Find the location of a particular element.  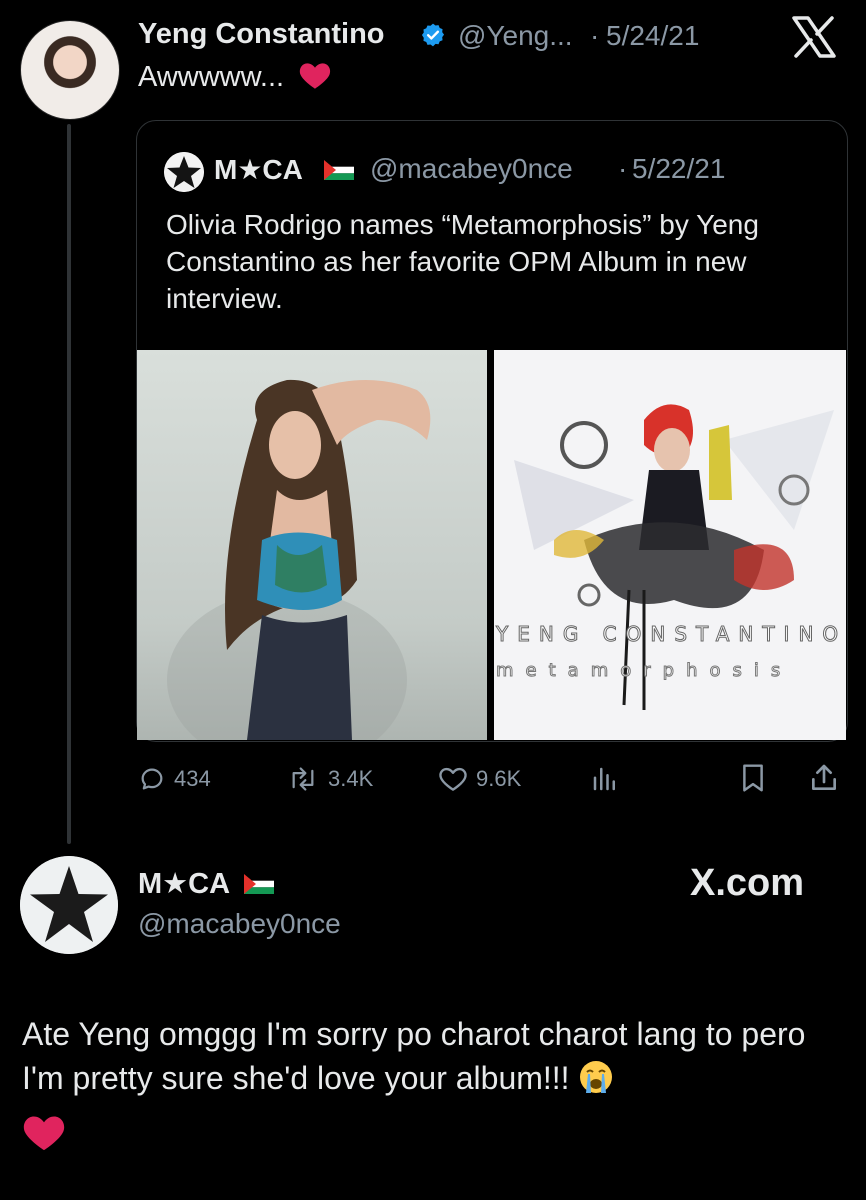

reply-icon is located at coordinates (152, 779).